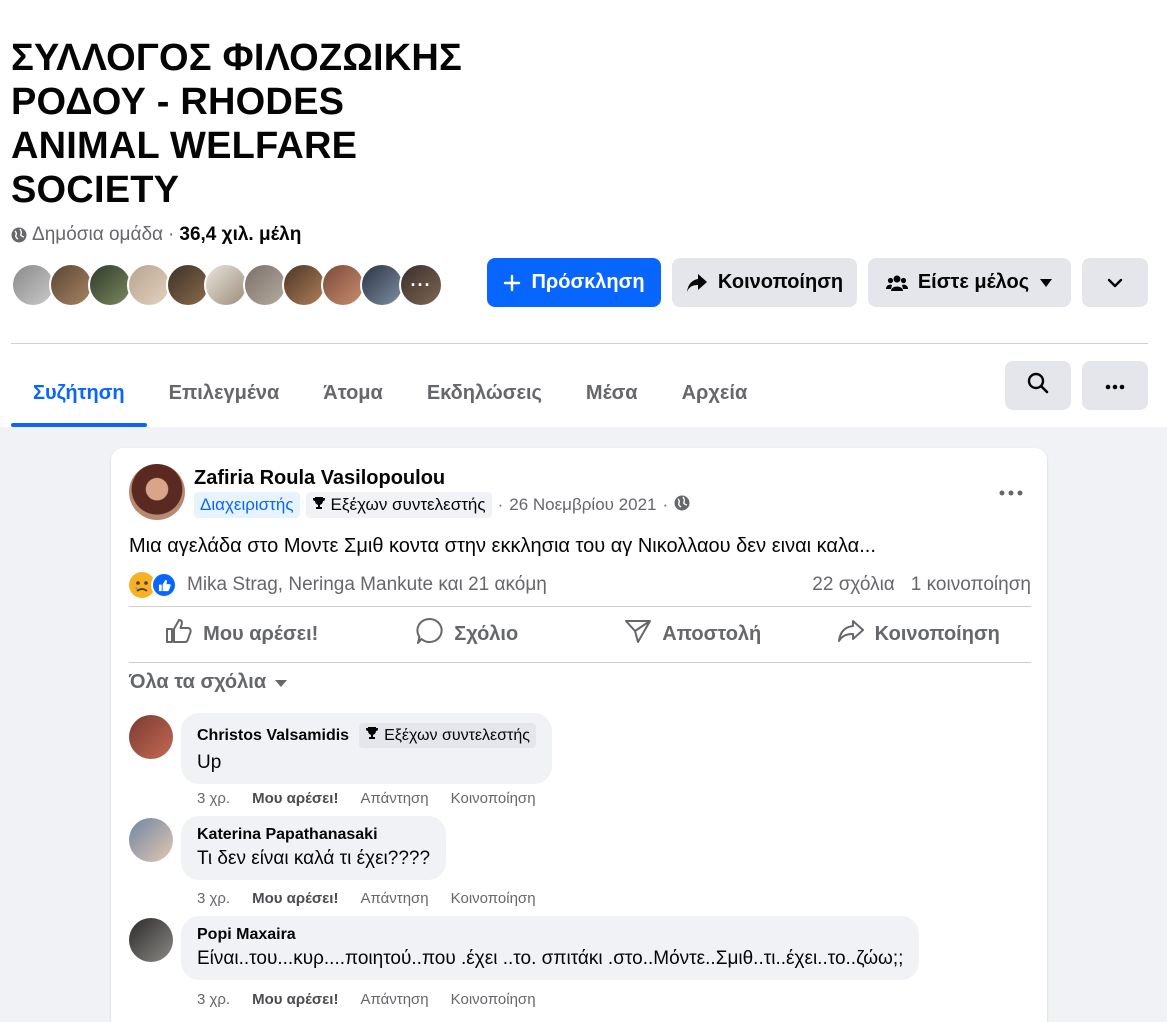 The width and height of the screenshot is (1167, 1022). What do you see at coordinates (79, 394) in the screenshot?
I see `tab-discussion: Συζήτηση` at bounding box center [79, 394].